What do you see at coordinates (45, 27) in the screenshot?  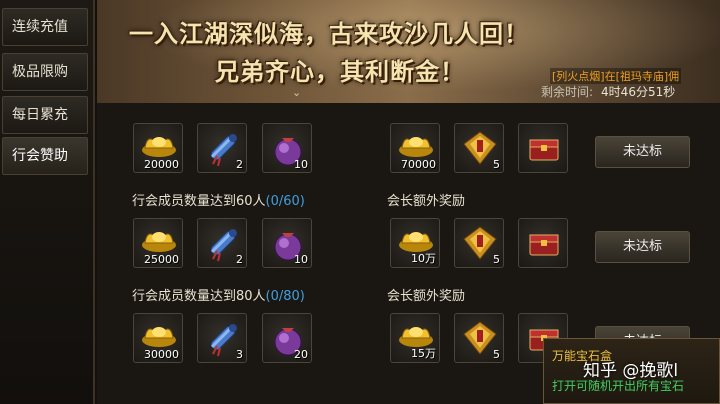 I see `tab-continuous-recharge: 连续充值` at bounding box center [45, 27].